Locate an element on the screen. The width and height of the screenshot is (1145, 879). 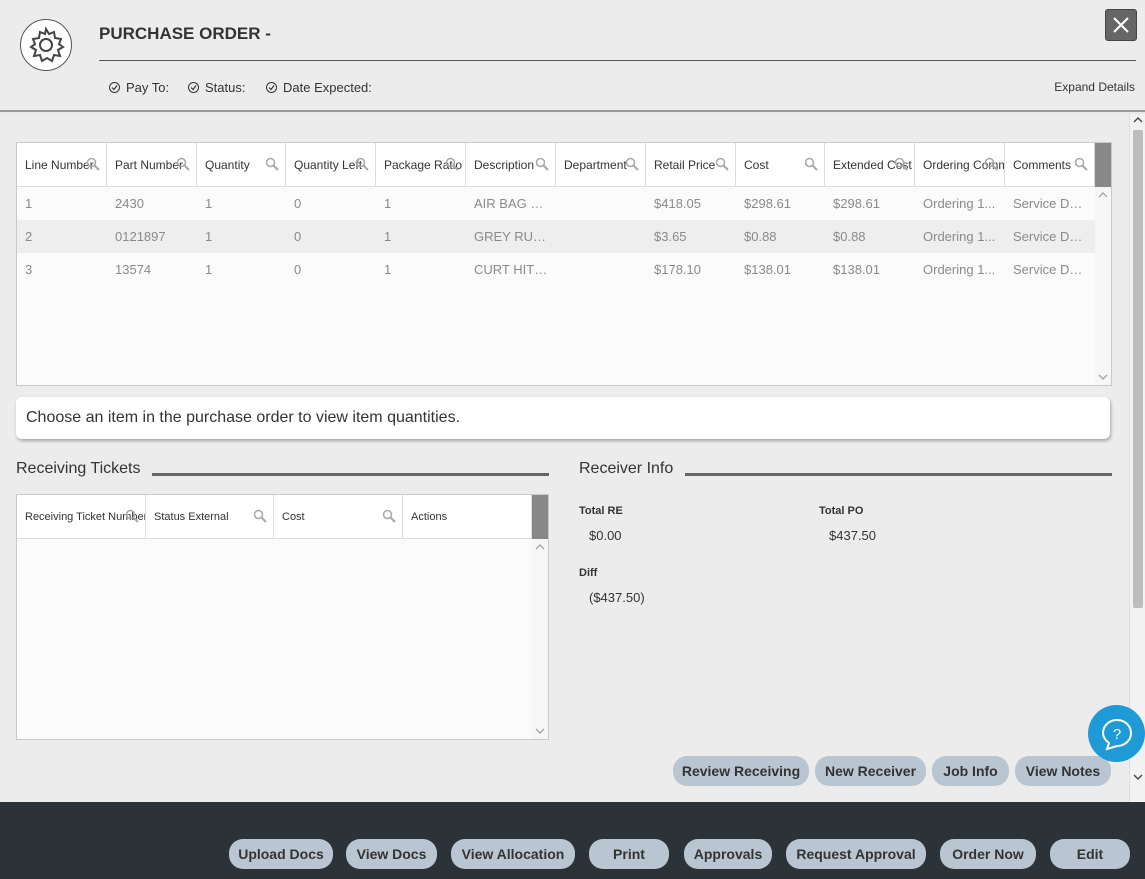
new-receiver-button: New Receiver is located at coordinates (870, 771).